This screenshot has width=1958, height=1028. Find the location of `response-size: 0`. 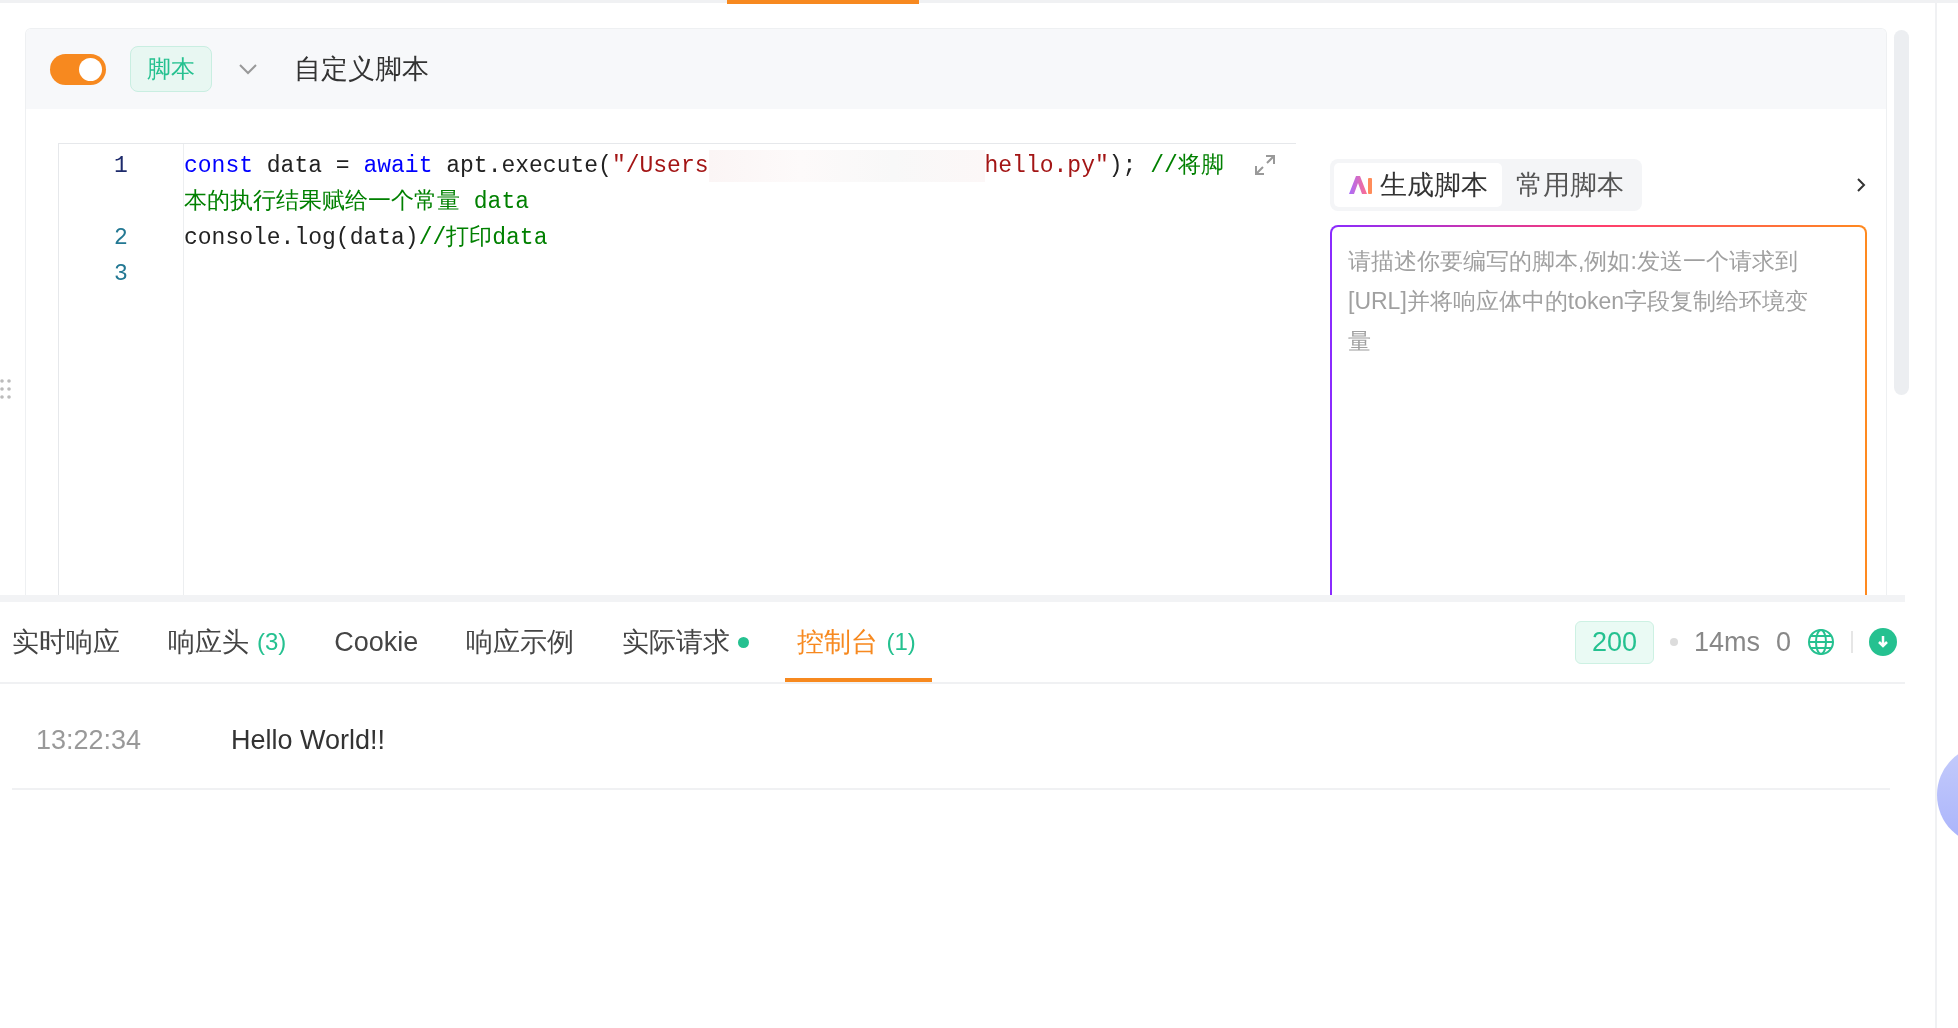

response-size: 0 is located at coordinates (1783, 642).